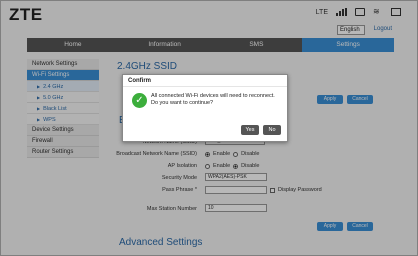 The width and height of the screenshot is (418, 256). Describe the element at coordinates (182, 103) in the screenshot. I see `dialog-message-line2: Do you want to continue?` at that location.